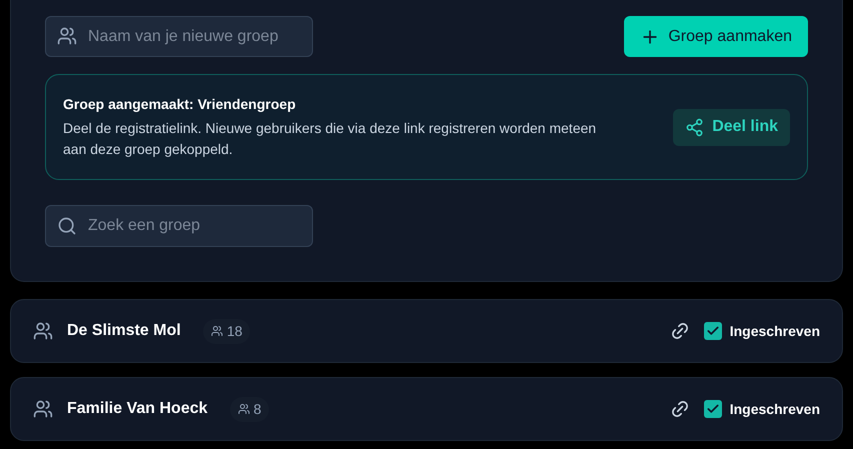 The image size is (853, 449). I want to click on member-count: 8, so click(250, 409).